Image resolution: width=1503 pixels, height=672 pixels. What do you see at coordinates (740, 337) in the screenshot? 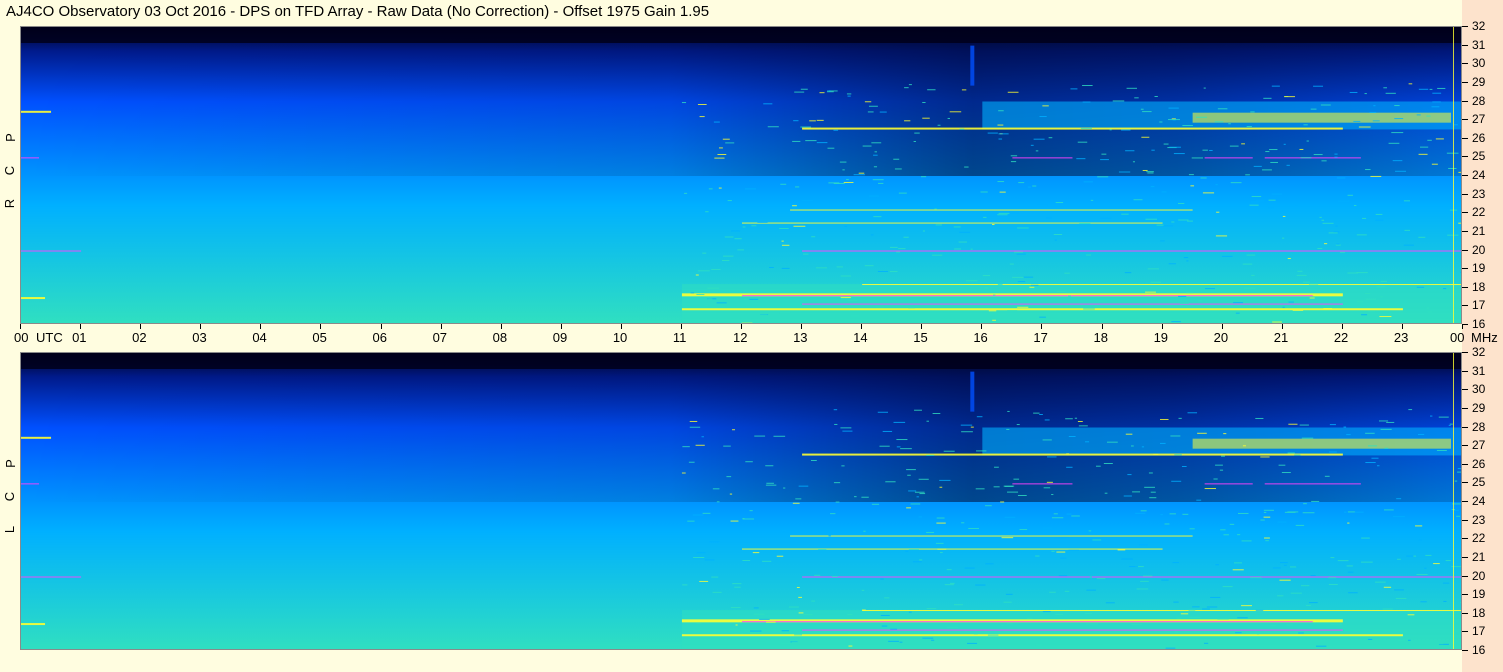
I see `time-tick-label: 12` at bounding box center [740, 337].